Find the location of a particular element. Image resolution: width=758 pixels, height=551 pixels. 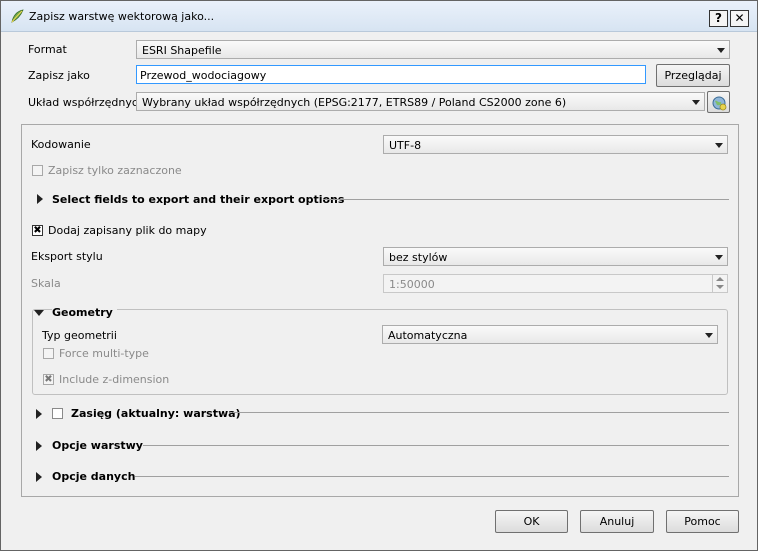

cancel-button: Anuluj is located at coordinates (617, 521).